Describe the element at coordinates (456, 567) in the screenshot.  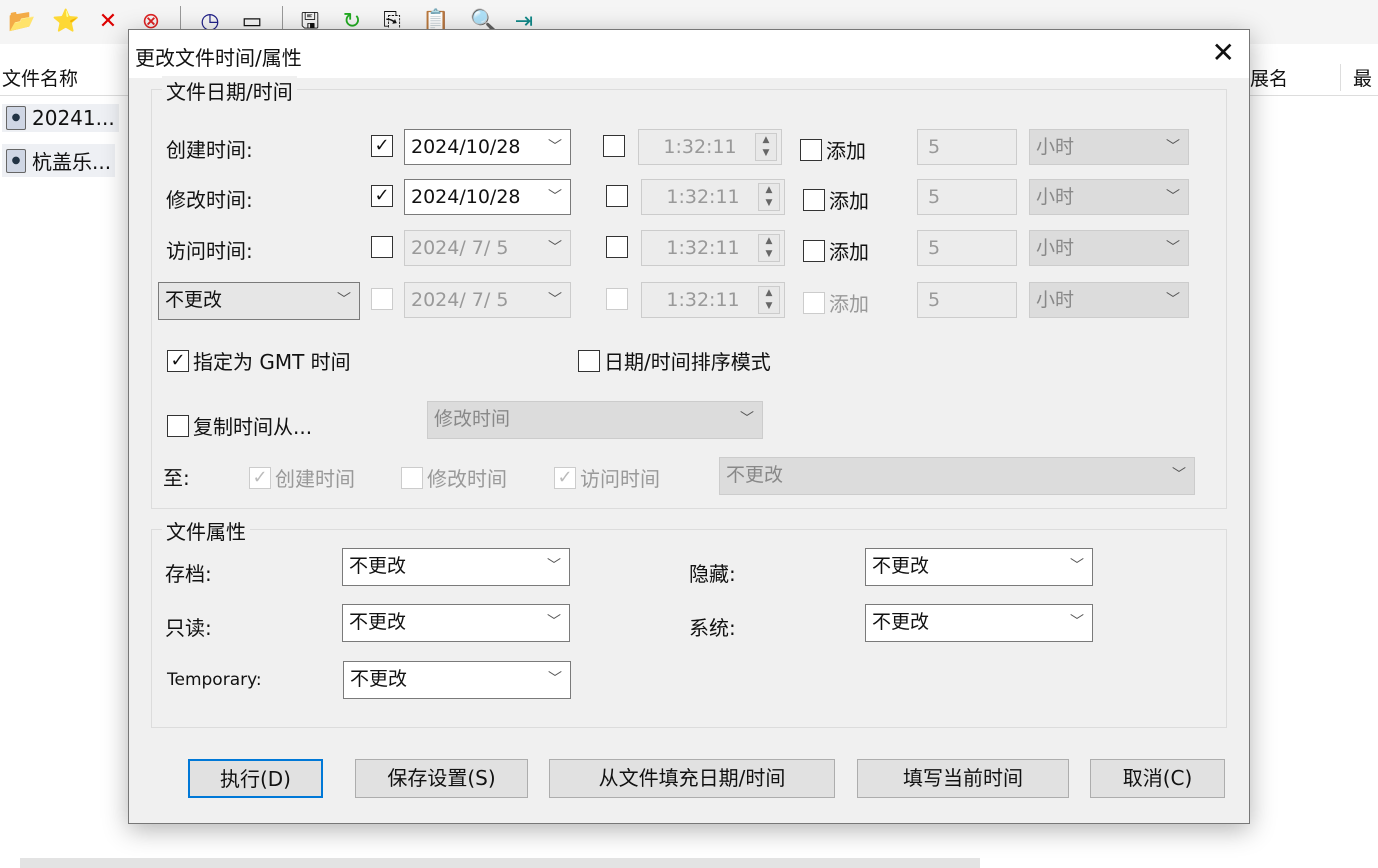
I see `archive-select: 不更改 ﹀` at that location.